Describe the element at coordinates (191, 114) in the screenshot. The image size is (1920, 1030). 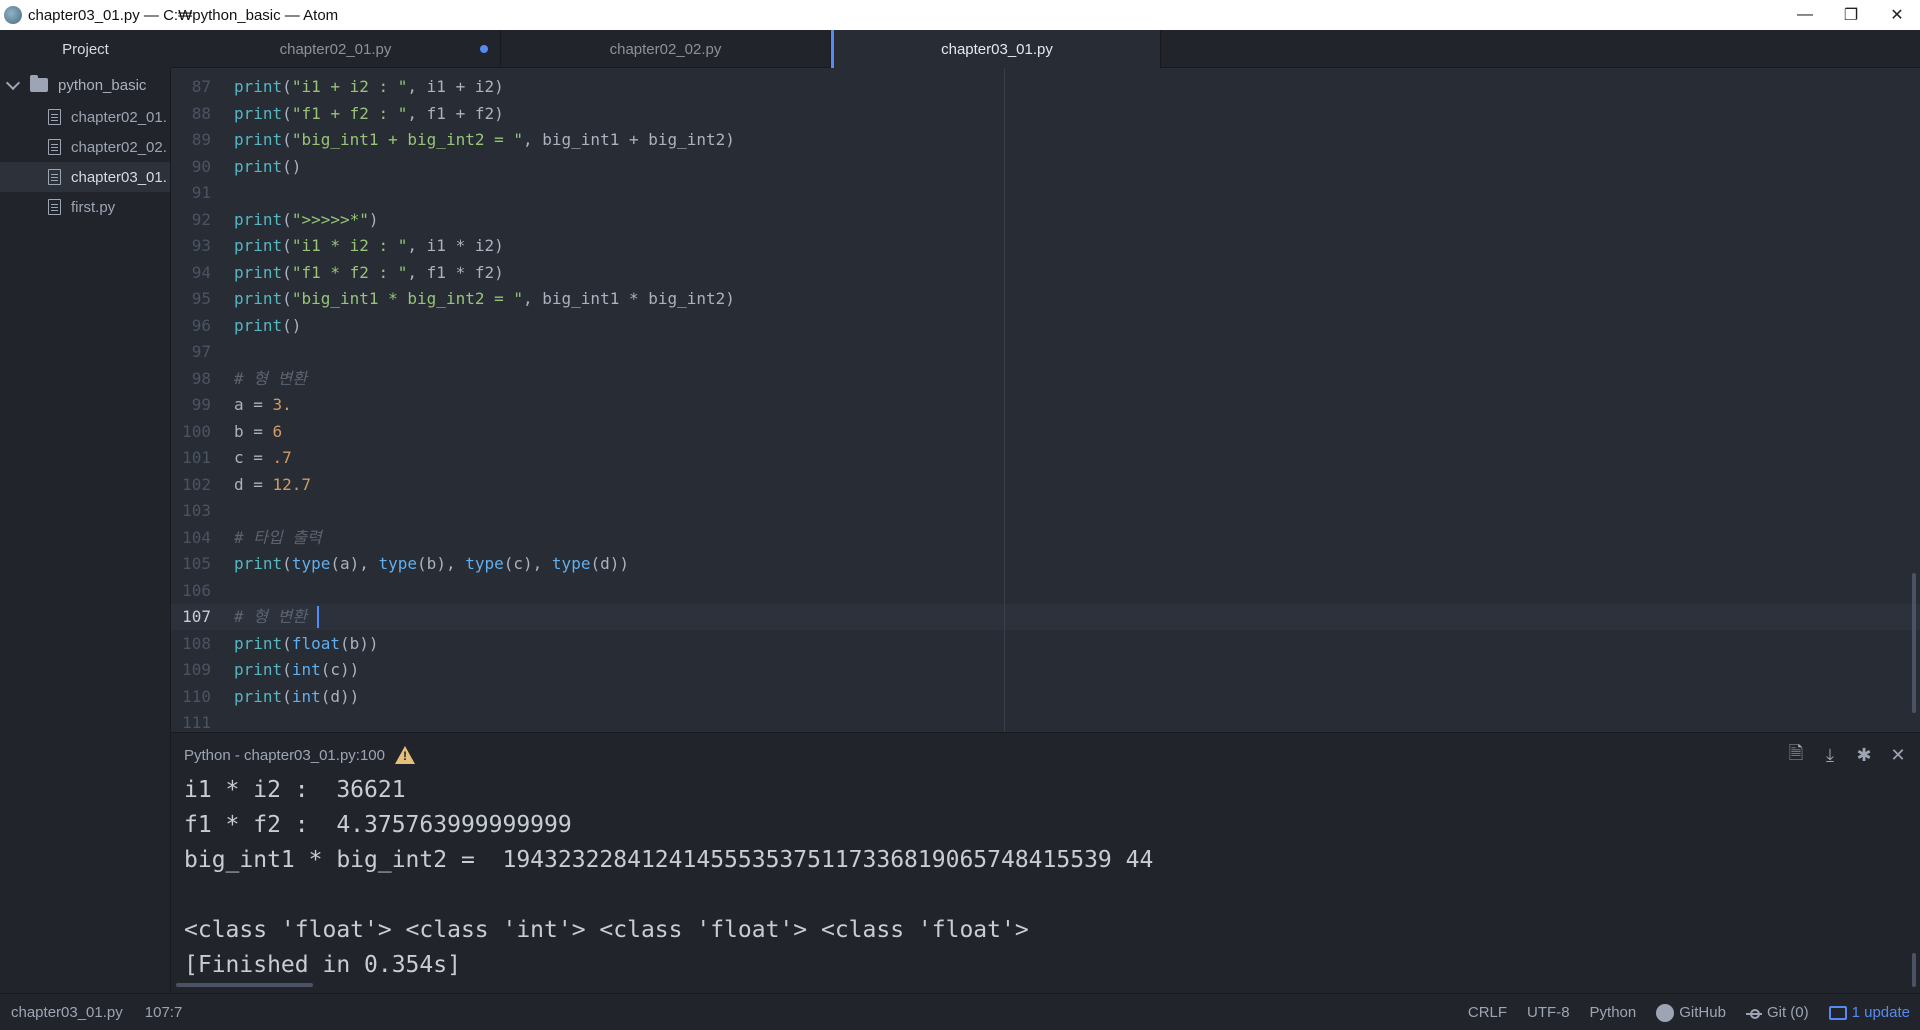
I see `line-number: 88` at that location.